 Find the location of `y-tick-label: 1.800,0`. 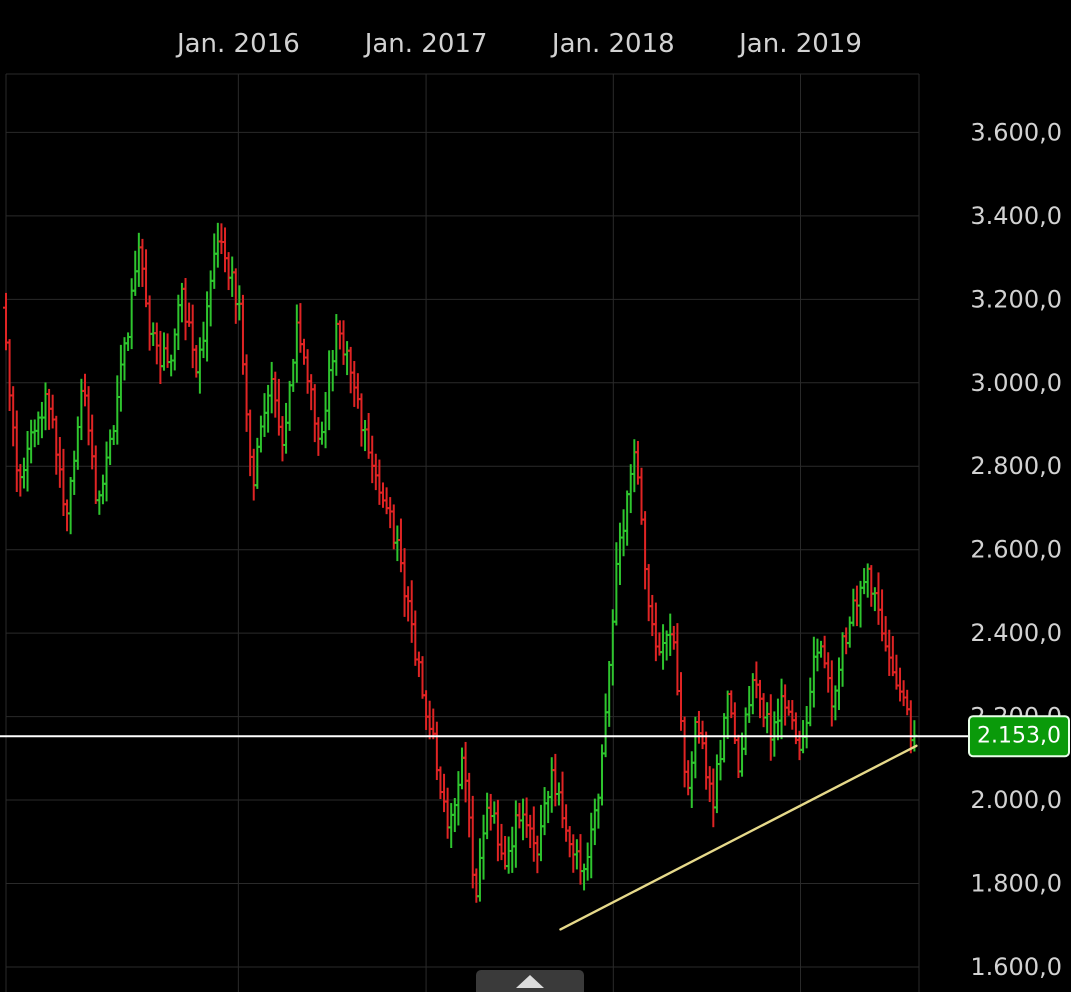

y-tick-label: 1.800,0 is located at coordinates (1016, 884).